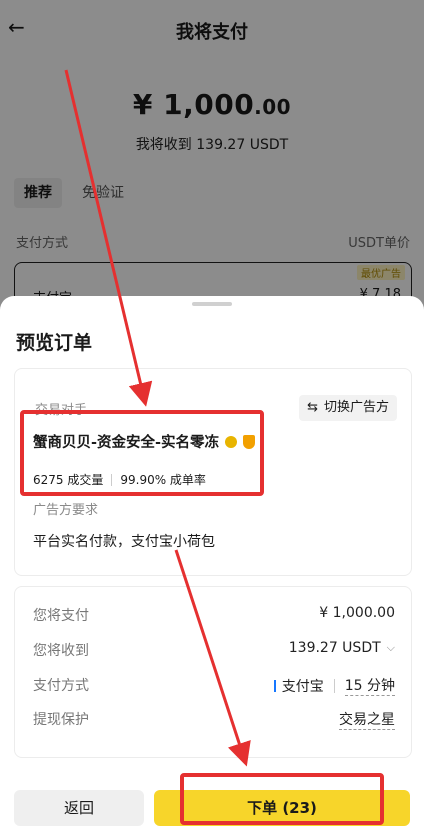  Describe the element at coordinates (282, 799) in the screenshot. I see `highlight-order-box` at that location.